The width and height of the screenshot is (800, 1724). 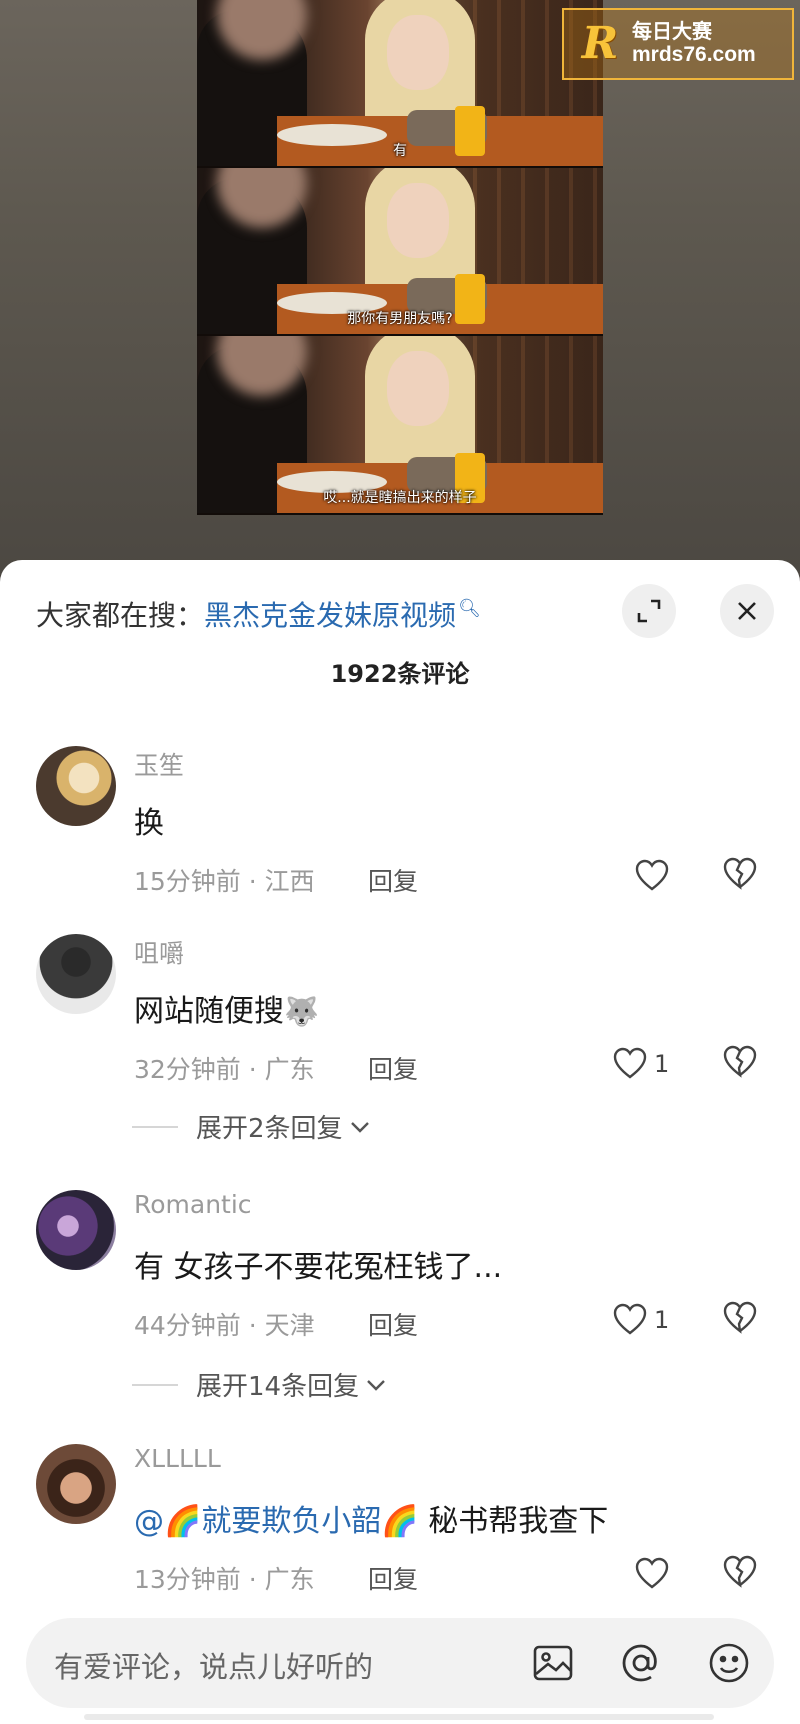 What do you see at coordinates (149, 823) in the screenshot?
I see `comment-text: 换` at bounding box center [149, 823].